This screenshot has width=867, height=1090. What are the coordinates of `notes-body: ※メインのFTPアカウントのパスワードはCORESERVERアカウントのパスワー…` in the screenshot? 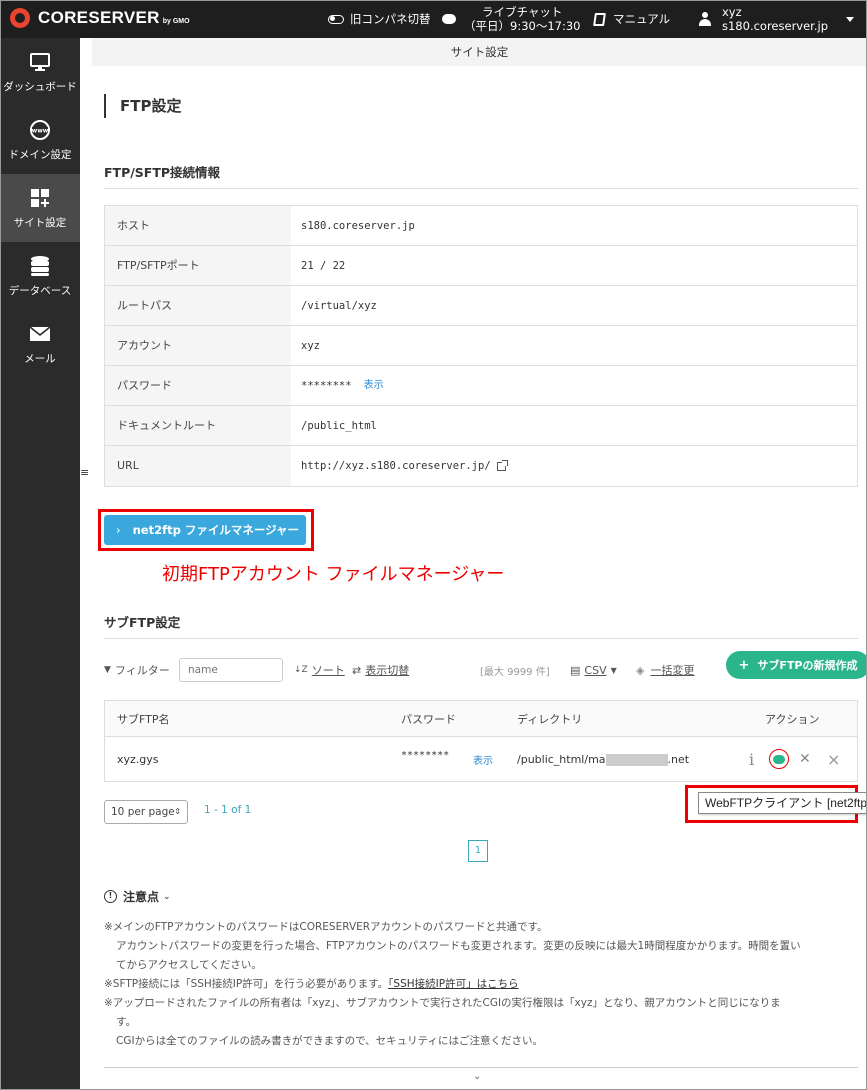 It's located at (481, 984).